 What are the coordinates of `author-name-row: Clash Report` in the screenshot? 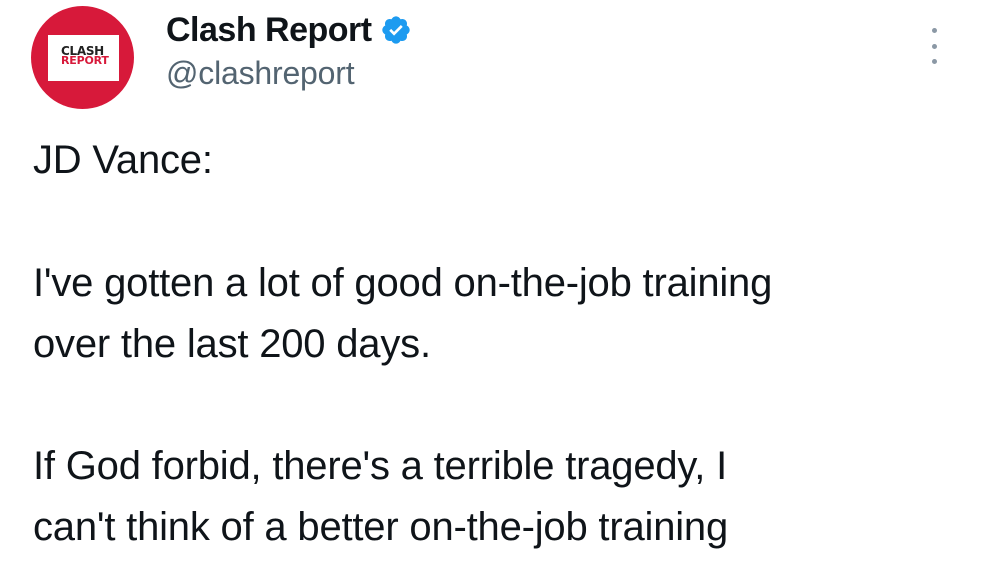 It's located at (289, 30).